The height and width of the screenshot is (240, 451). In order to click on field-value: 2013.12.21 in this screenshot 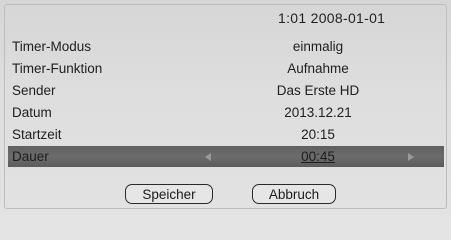, I will do `click(318, 112)`.